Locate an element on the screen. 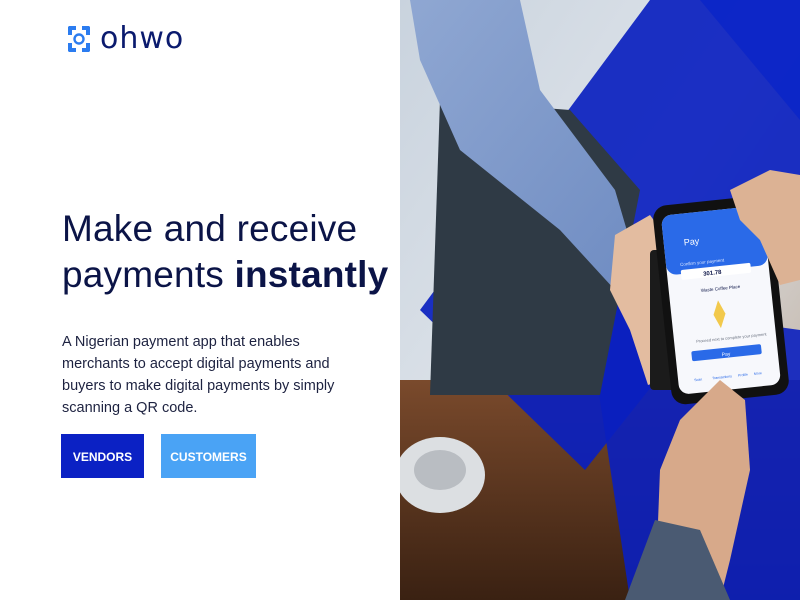 The height and width of the screenshot is (600, 800). brand-logo: ohwo is located at coordinates (125, 39).